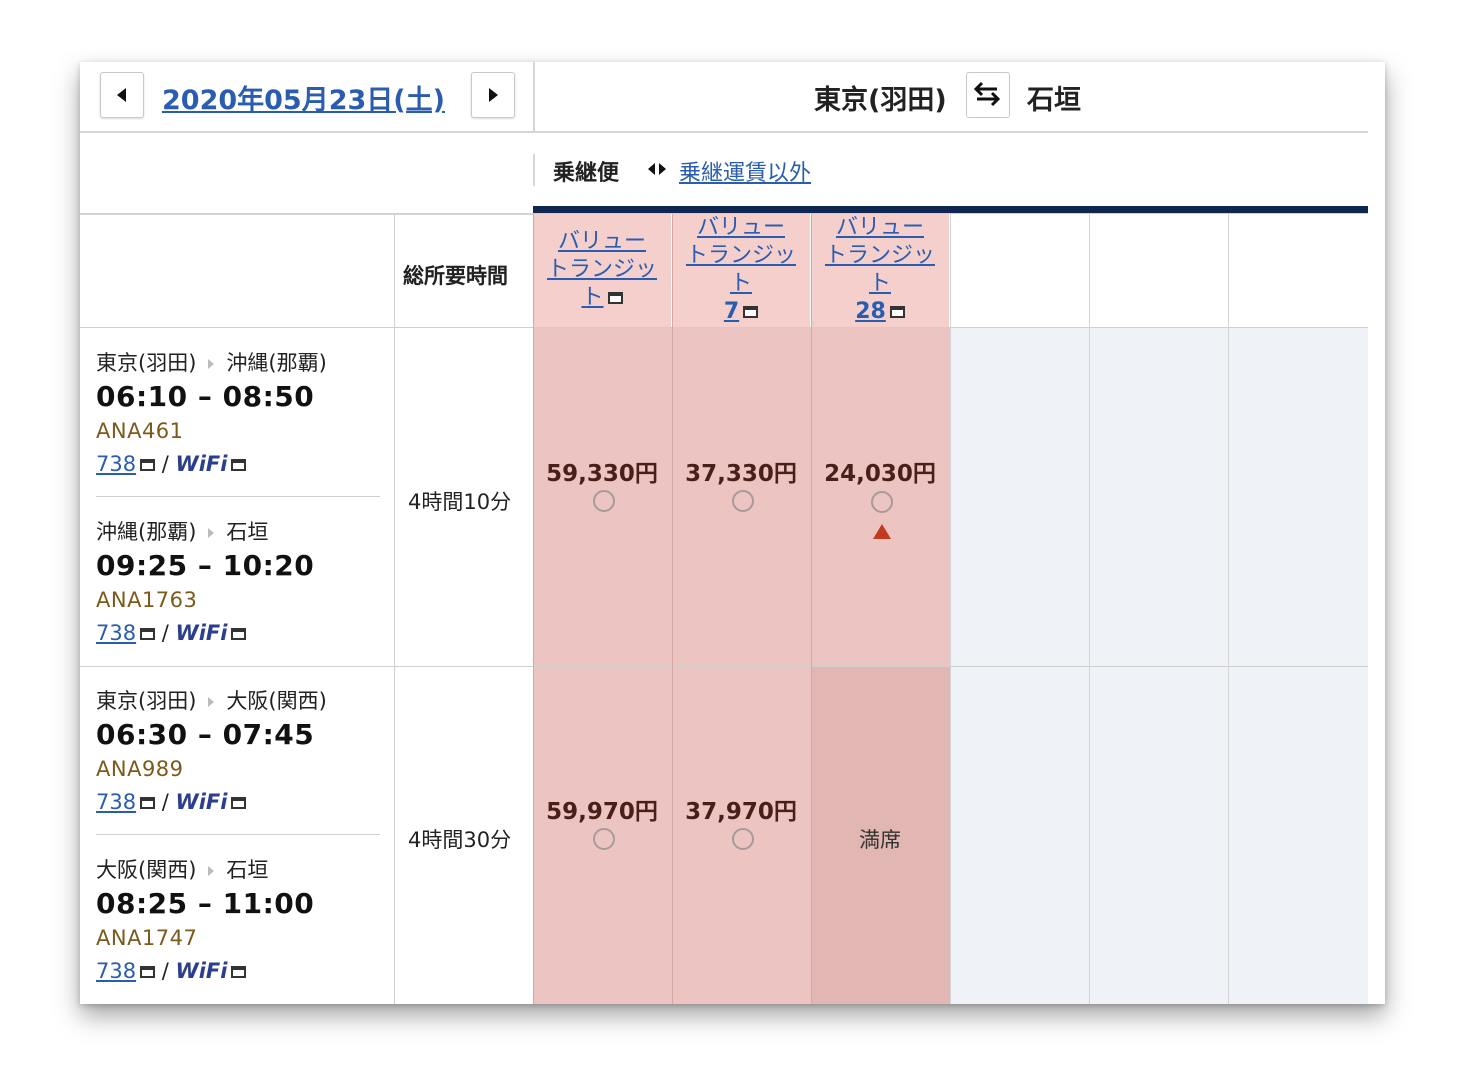 The height and width of the screenshot is (1080, 1472). Describe the element at coordinates (147, 600) in the screenshot. I see `flight-number: ANA1763` at that location.